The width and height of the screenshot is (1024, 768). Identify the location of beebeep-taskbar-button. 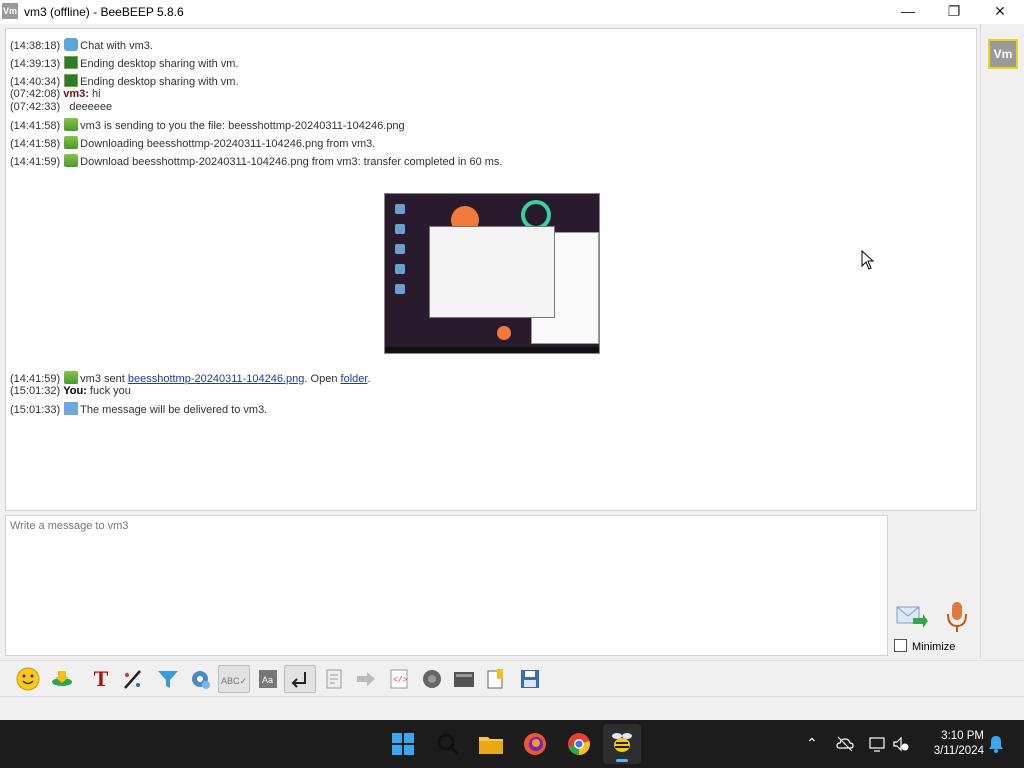
(622, 744).